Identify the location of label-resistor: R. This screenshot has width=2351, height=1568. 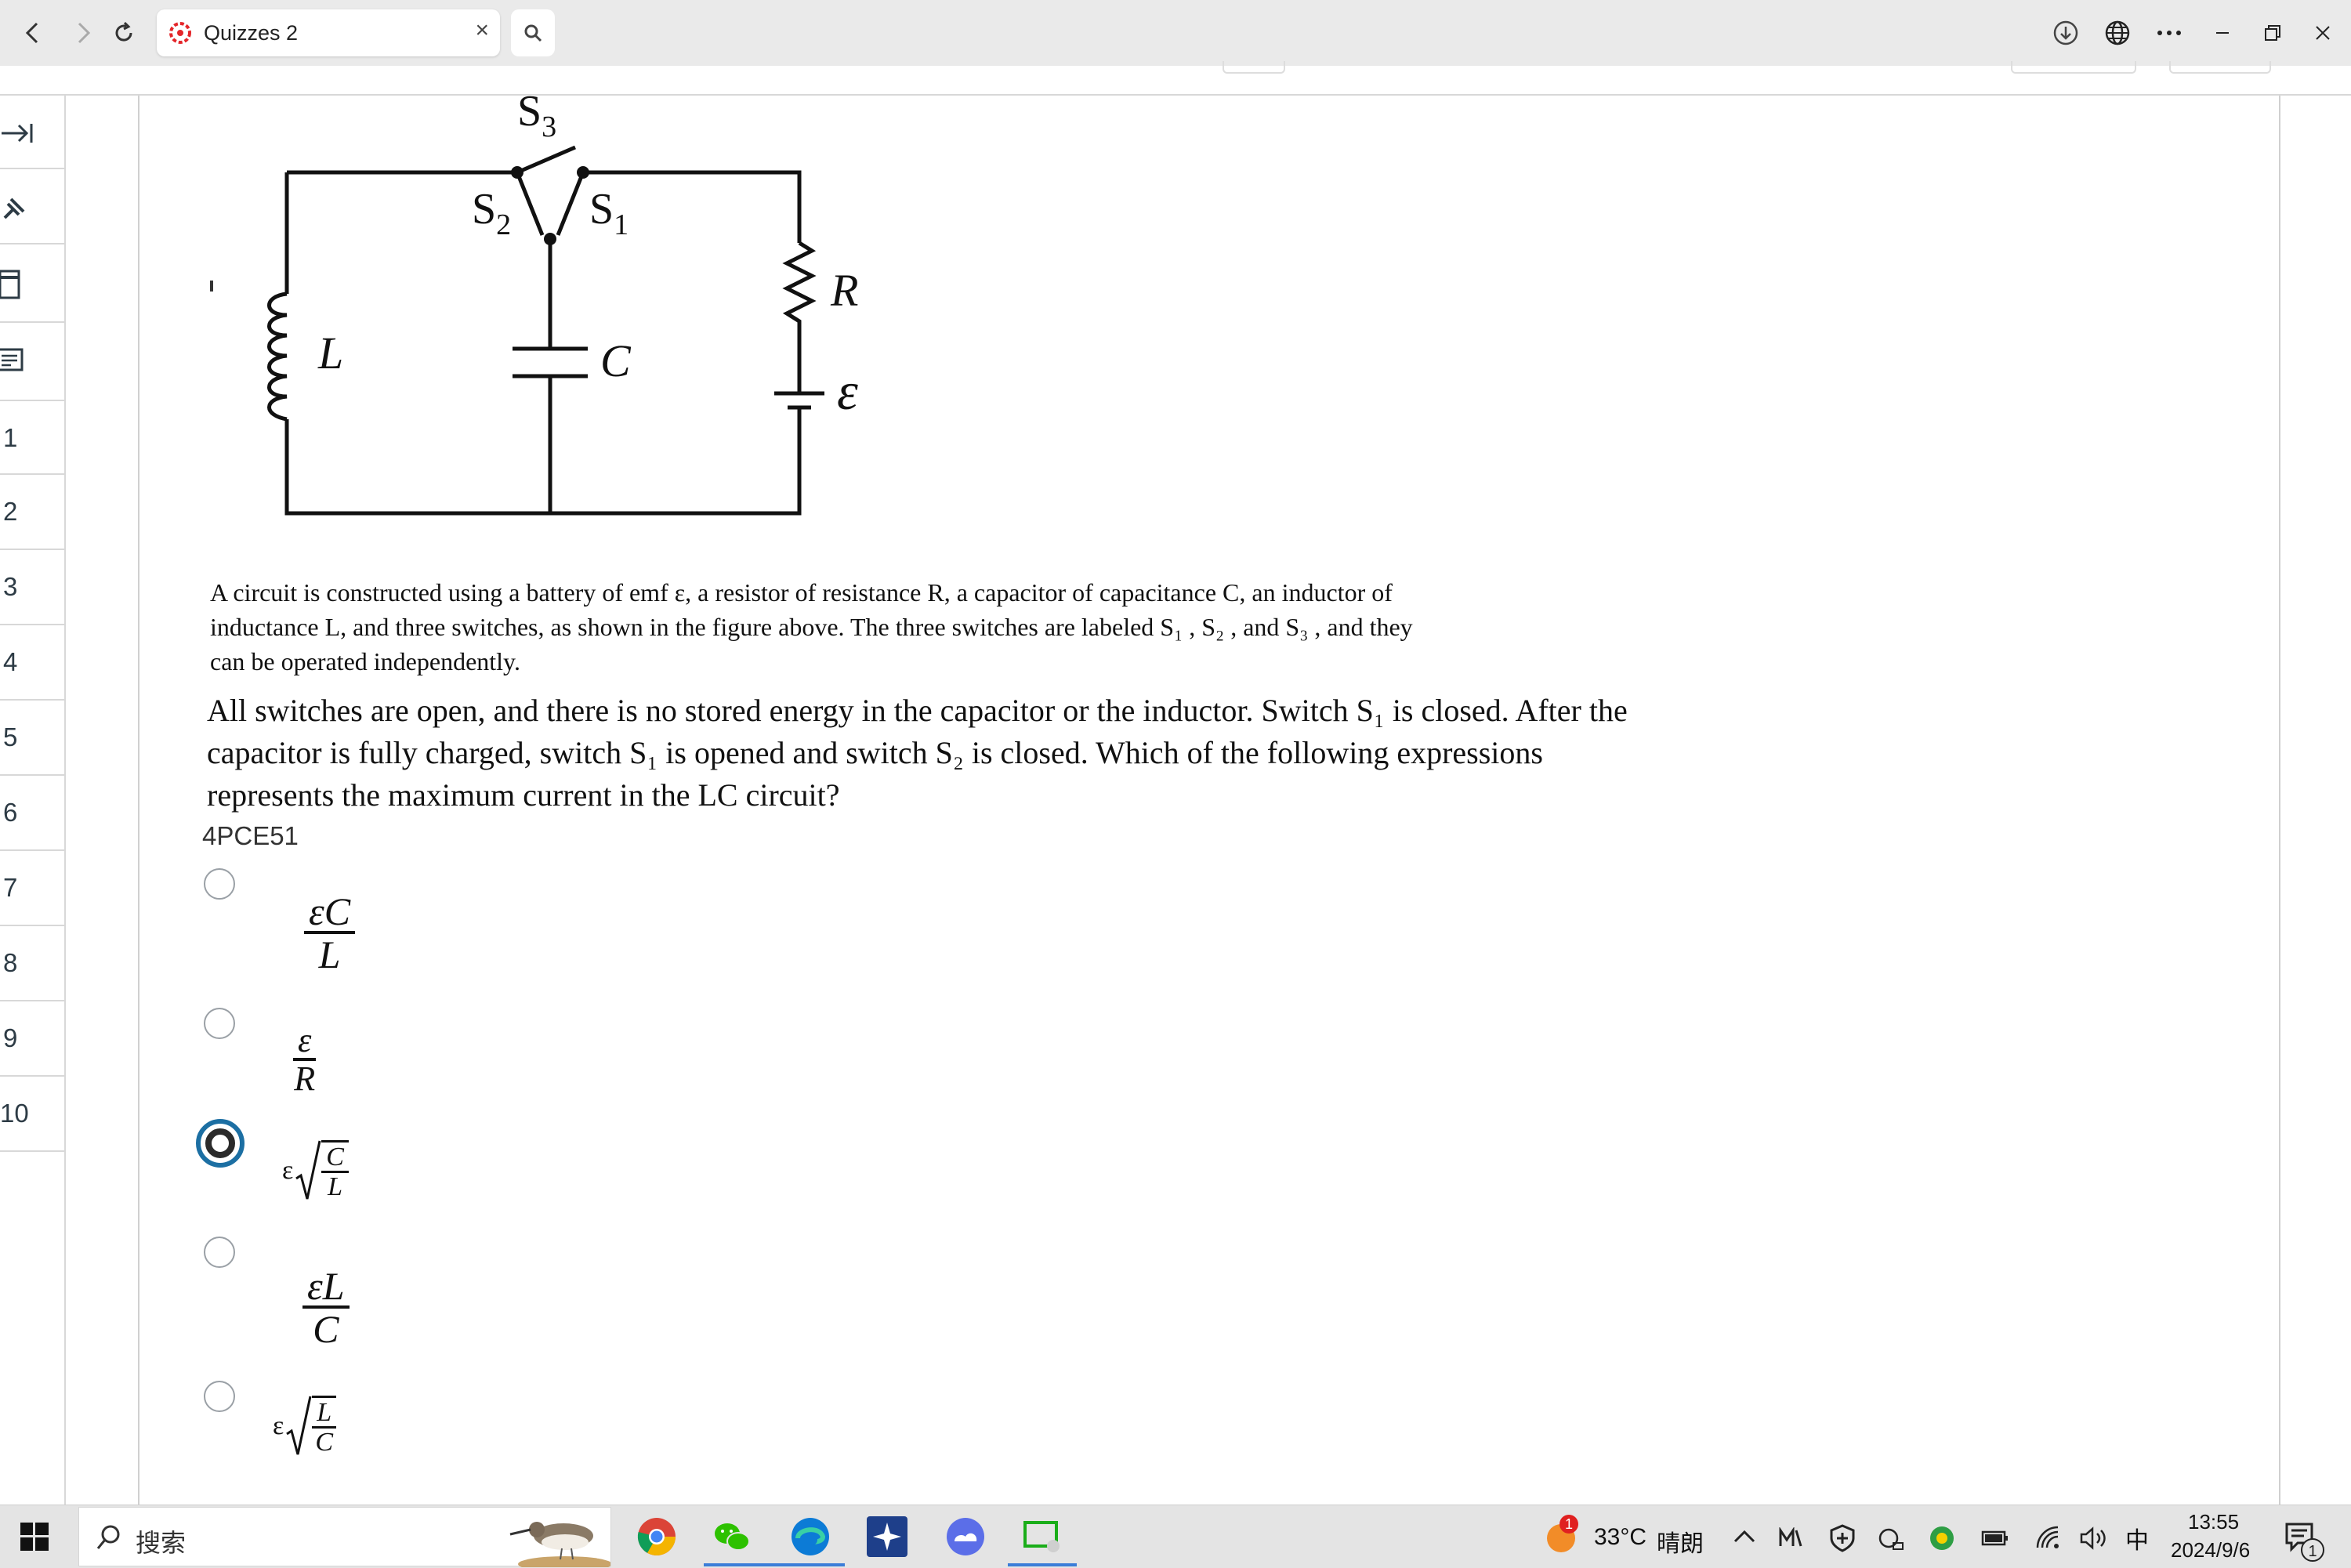
(844, 290).